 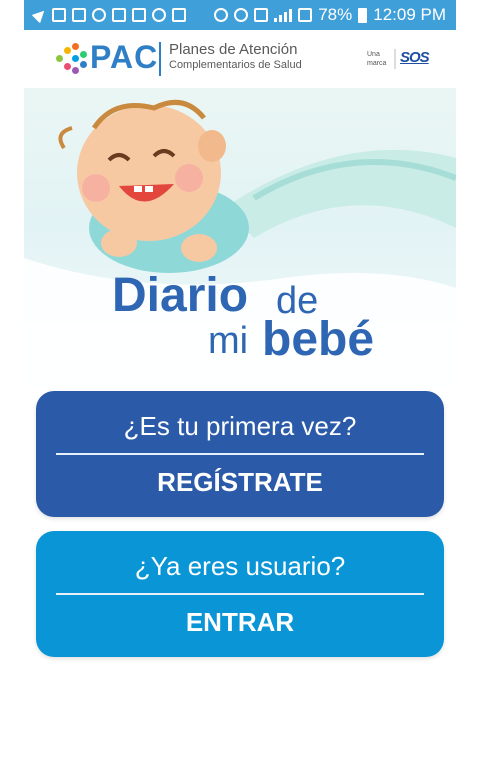 I want to click on gallery-icon, so click(x=139, y=15).